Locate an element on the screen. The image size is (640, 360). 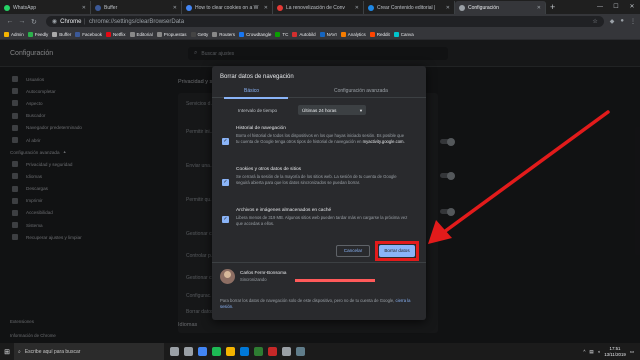
menu-icon: ⋮ is located at coordinates (633, 21).